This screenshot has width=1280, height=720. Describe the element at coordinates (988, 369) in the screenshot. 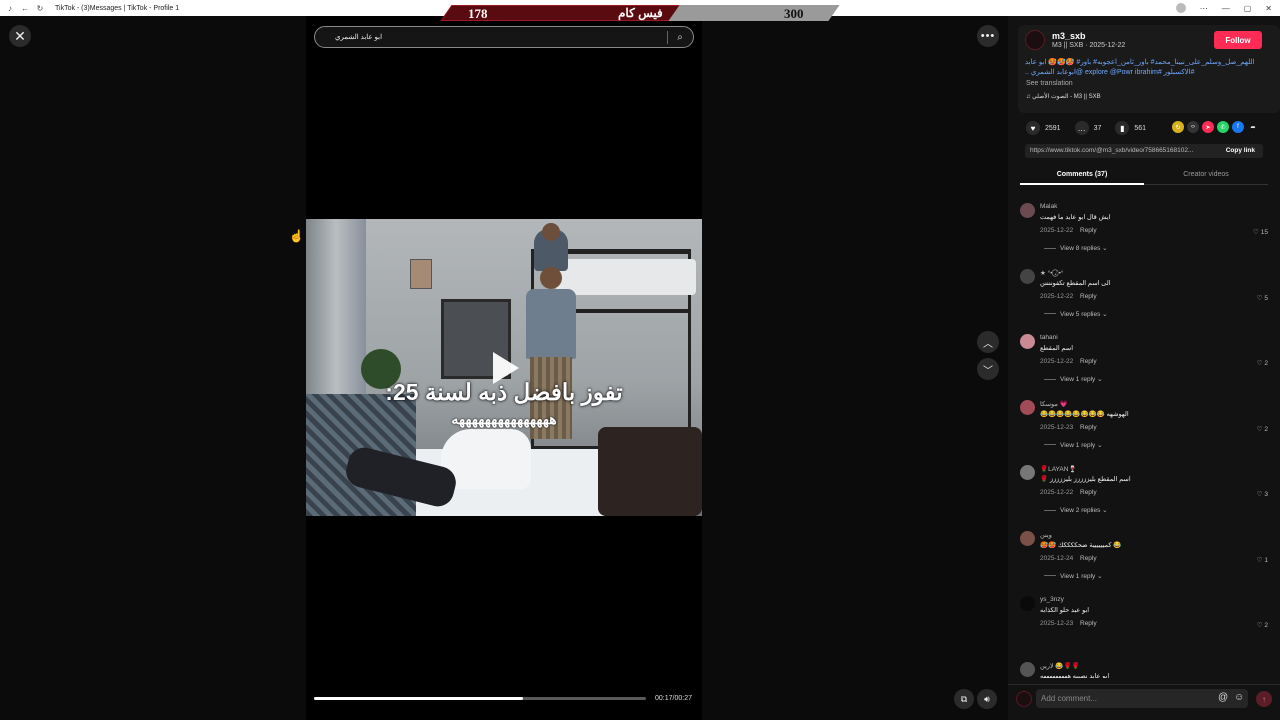

I see `next-video-button: ﹀` at that location.